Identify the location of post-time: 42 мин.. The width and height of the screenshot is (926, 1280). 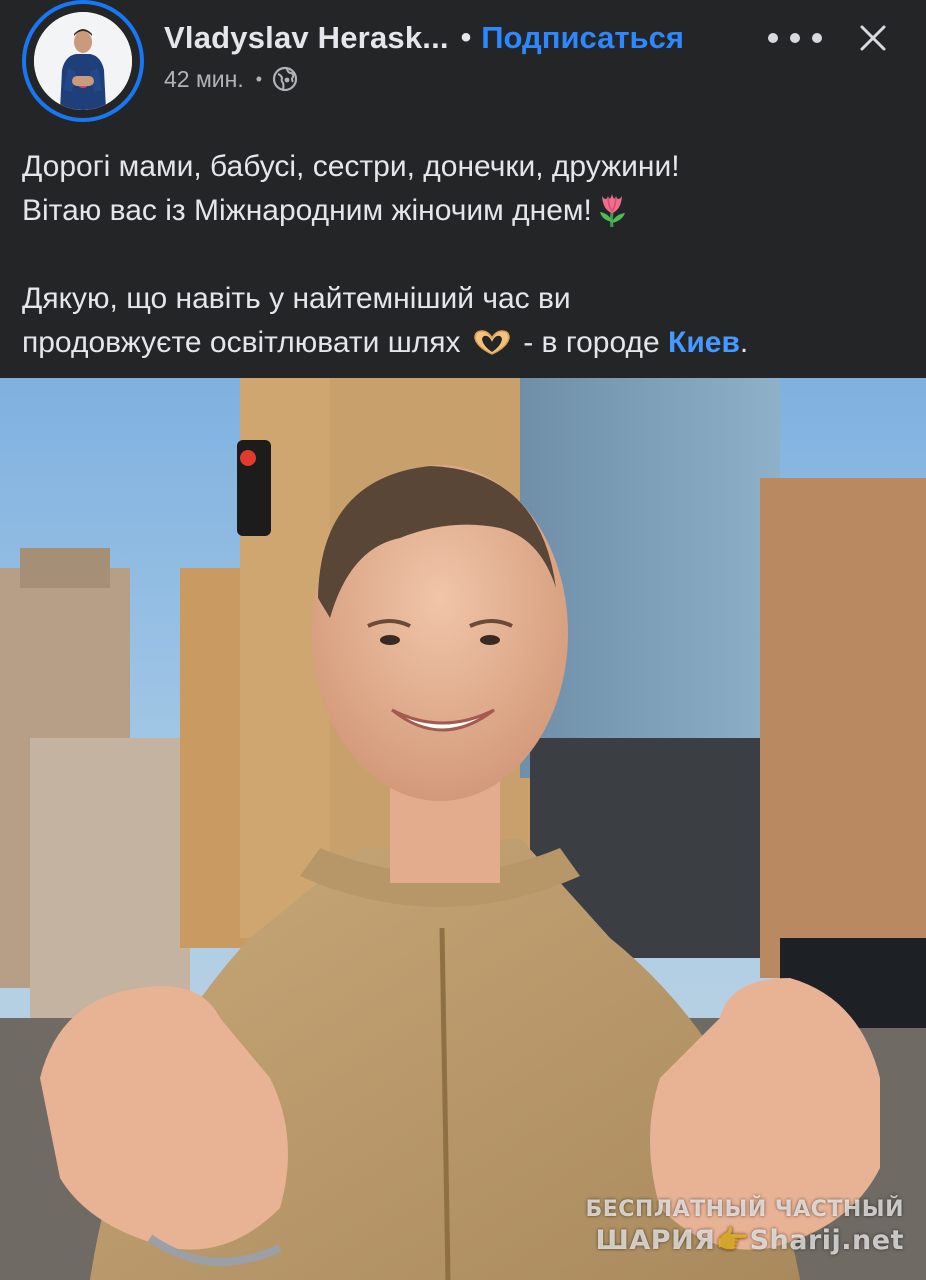
(204, 79).